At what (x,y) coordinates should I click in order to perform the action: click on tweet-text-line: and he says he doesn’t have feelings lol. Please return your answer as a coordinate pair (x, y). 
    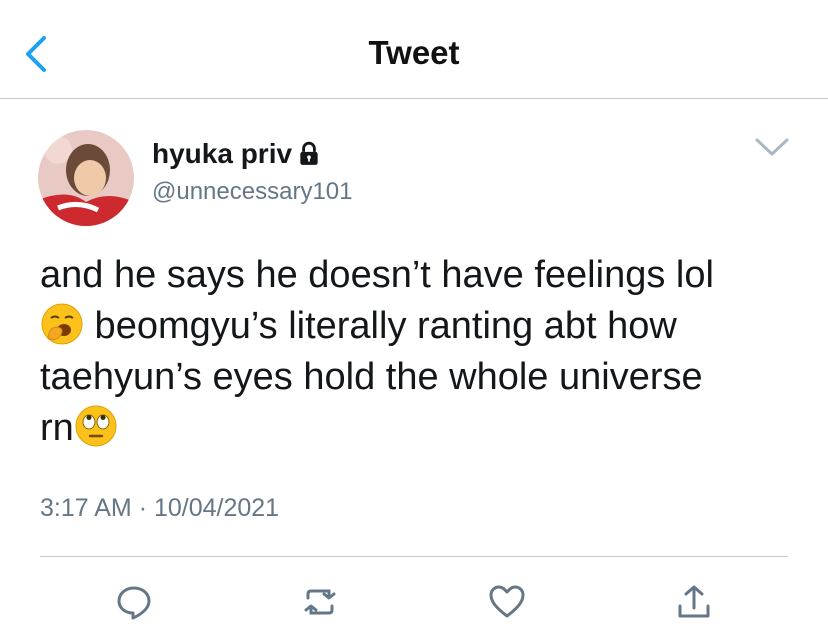
    Looking at the image, I should click on (377, 275).